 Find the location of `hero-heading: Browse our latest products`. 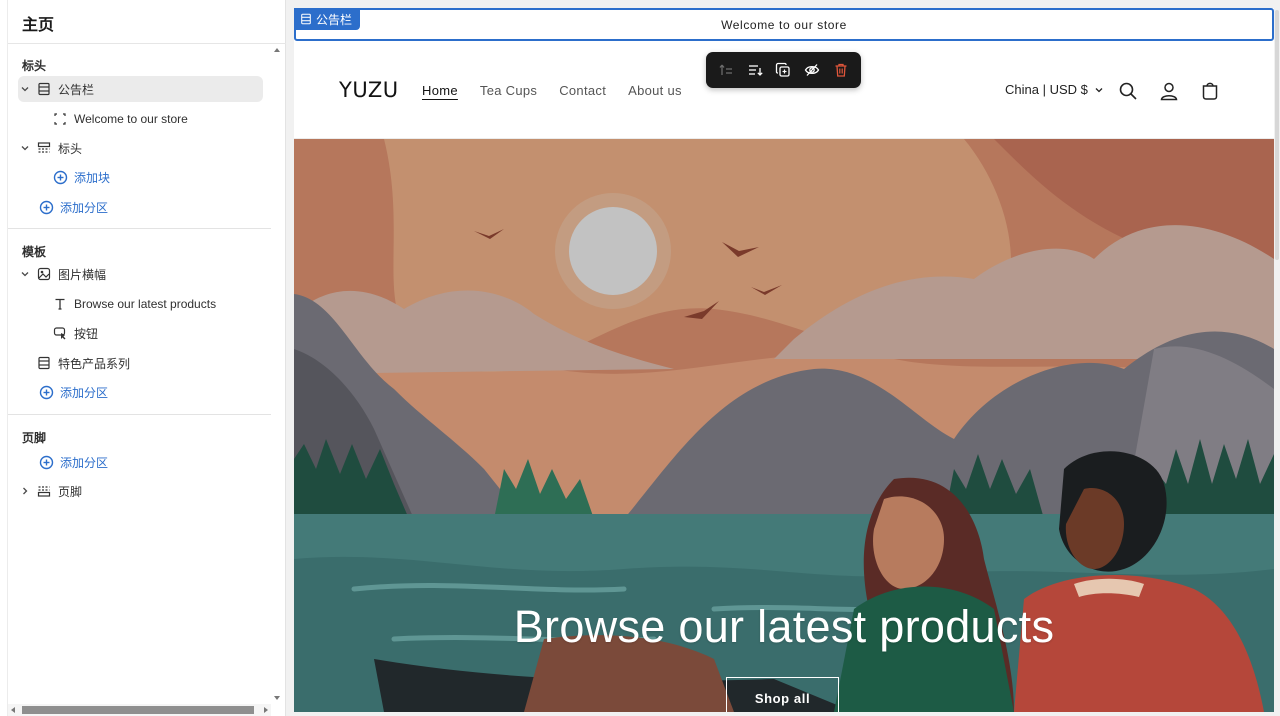

hero-heading: Browse our latest products is located at coordinates (784, 626).